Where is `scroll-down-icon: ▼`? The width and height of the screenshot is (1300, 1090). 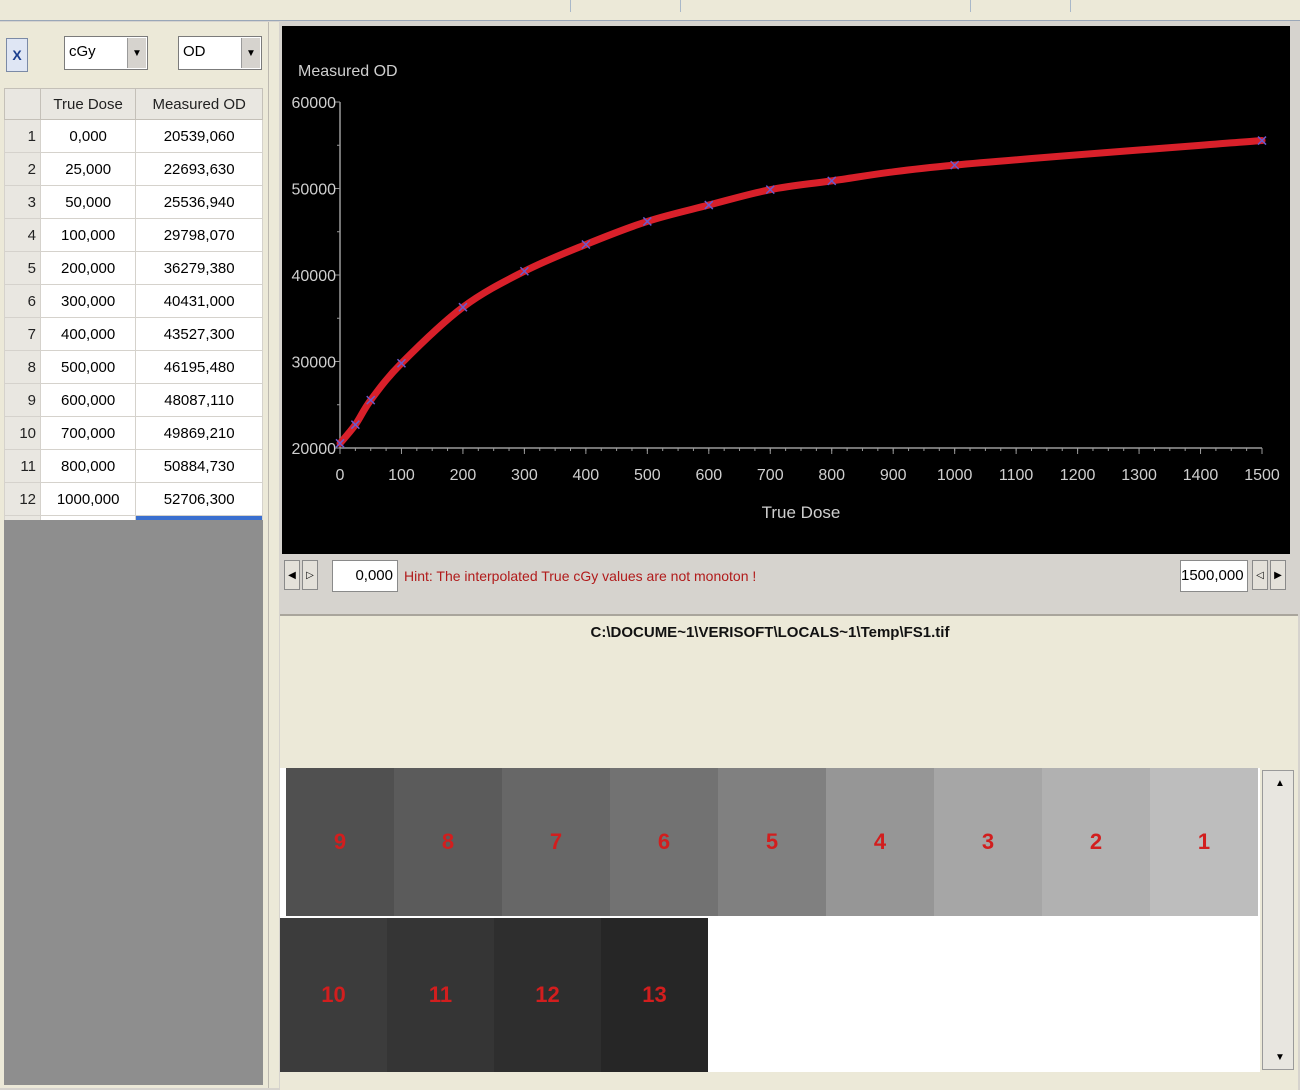 scroll-down-icon: ▼ is located at coordinates (1280, 1057).